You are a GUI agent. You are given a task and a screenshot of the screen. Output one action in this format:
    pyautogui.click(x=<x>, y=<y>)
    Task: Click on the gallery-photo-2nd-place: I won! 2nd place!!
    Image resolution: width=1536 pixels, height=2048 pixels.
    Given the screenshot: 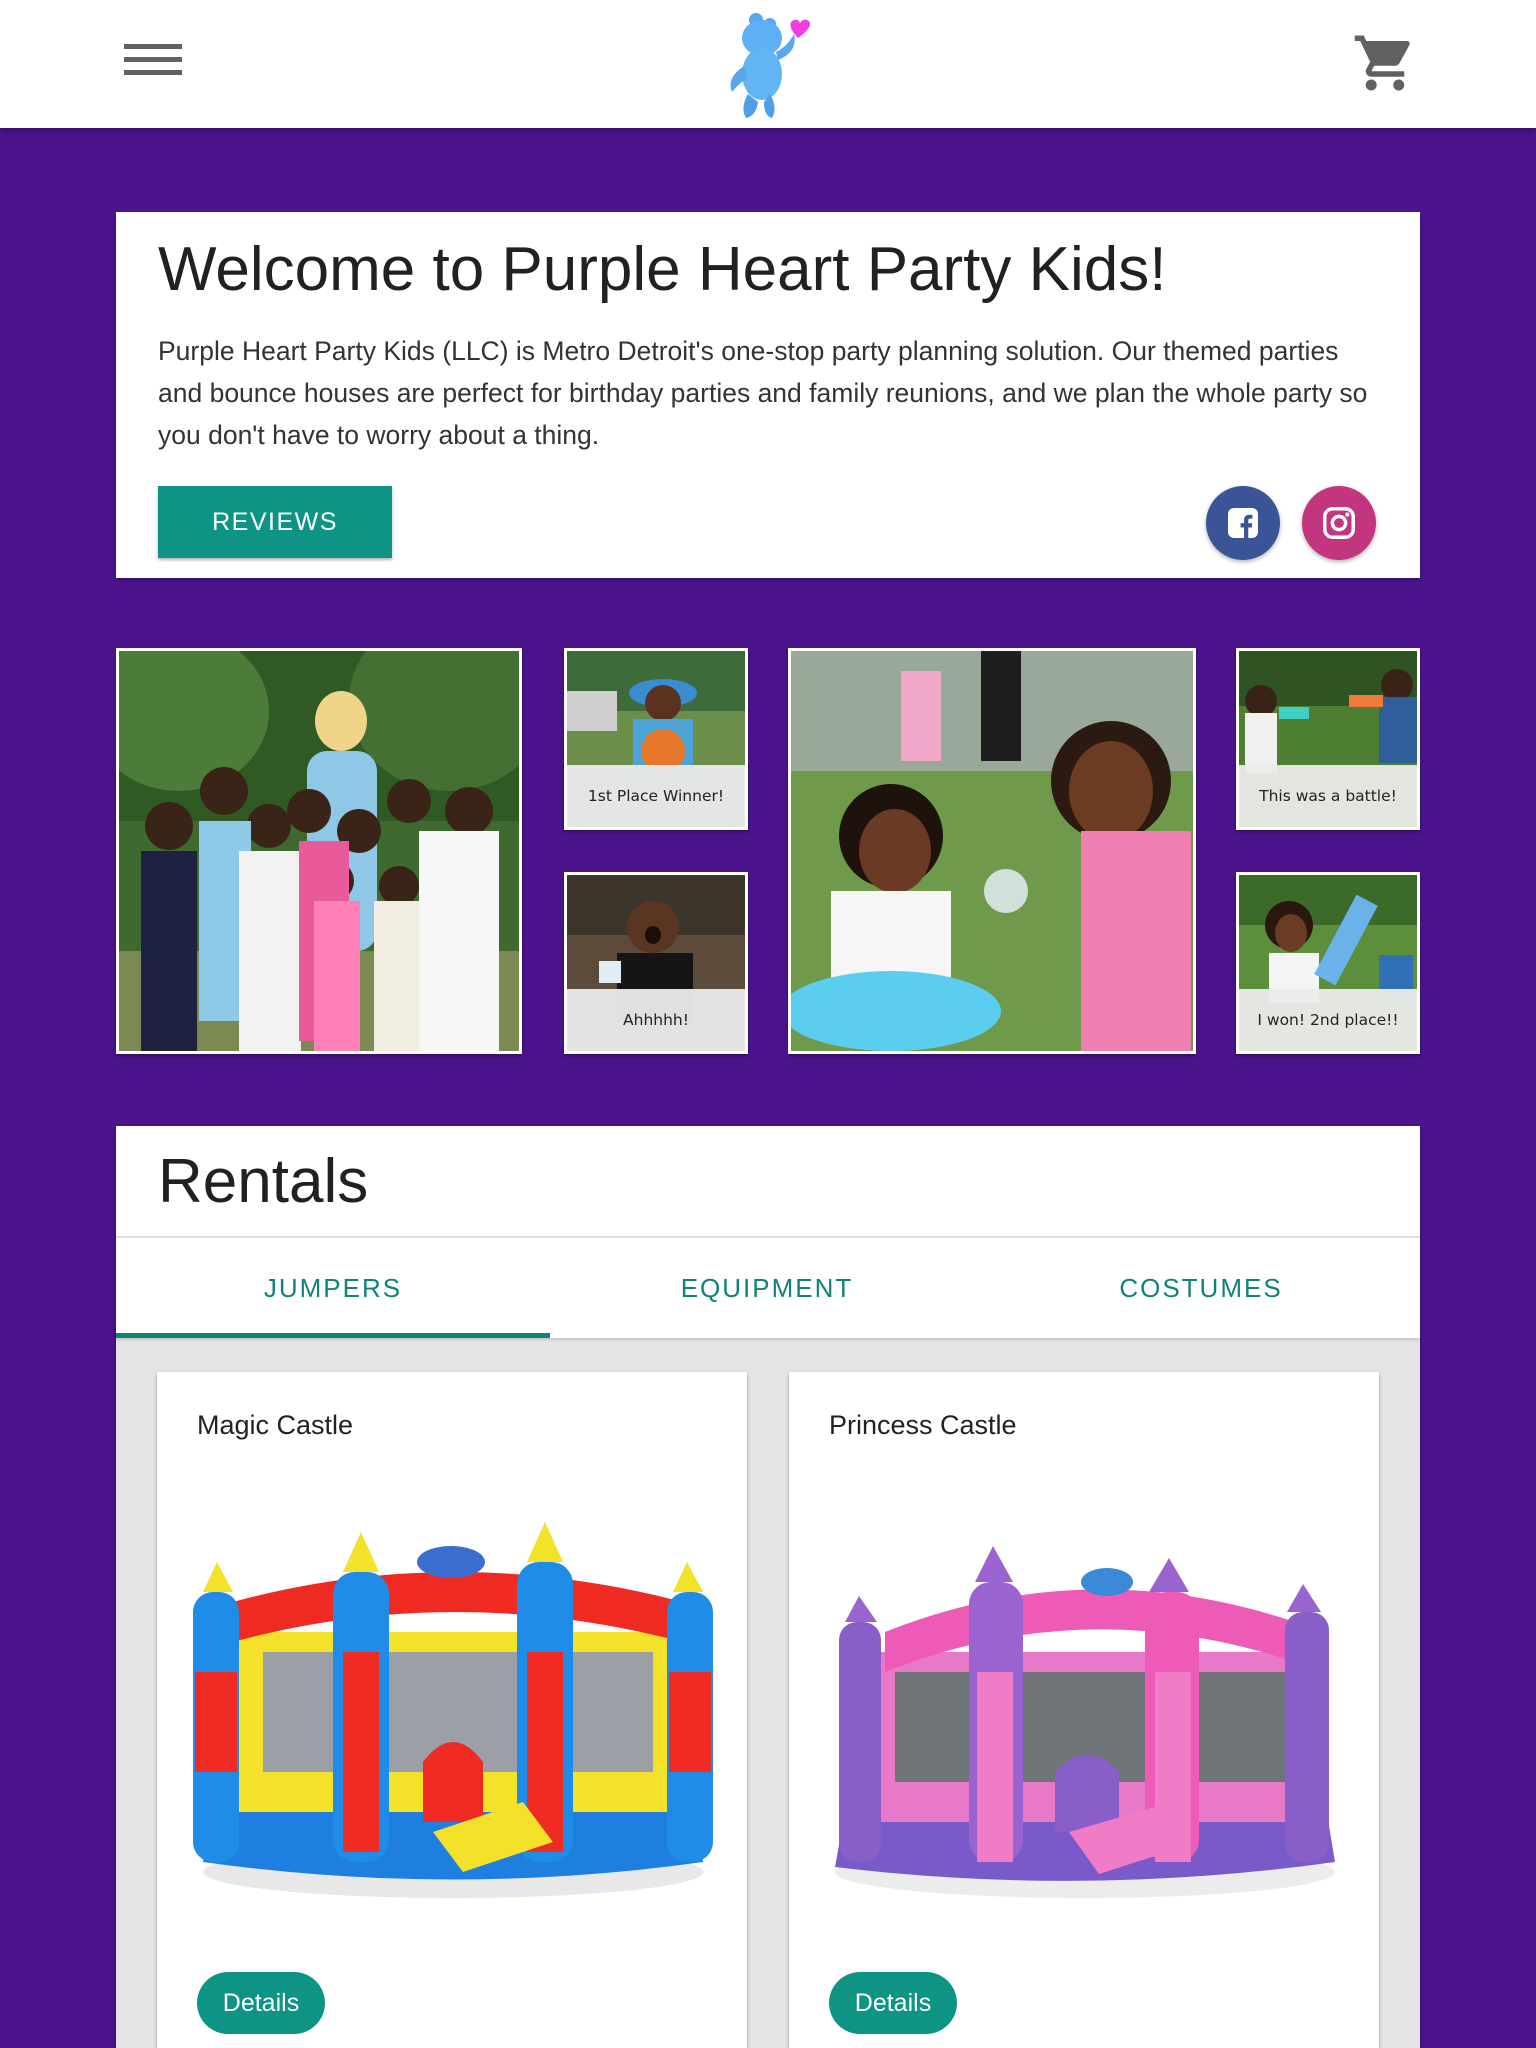 What is the action you would take?
    pyautogui.click(x=1328, y=963)
    